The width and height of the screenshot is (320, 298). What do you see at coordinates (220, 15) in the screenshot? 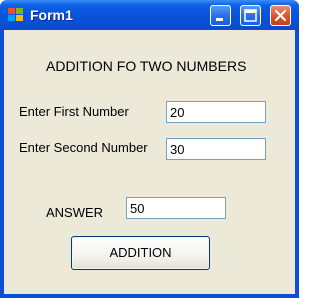
I see `minimize-button` at bounding box center [220, 15].